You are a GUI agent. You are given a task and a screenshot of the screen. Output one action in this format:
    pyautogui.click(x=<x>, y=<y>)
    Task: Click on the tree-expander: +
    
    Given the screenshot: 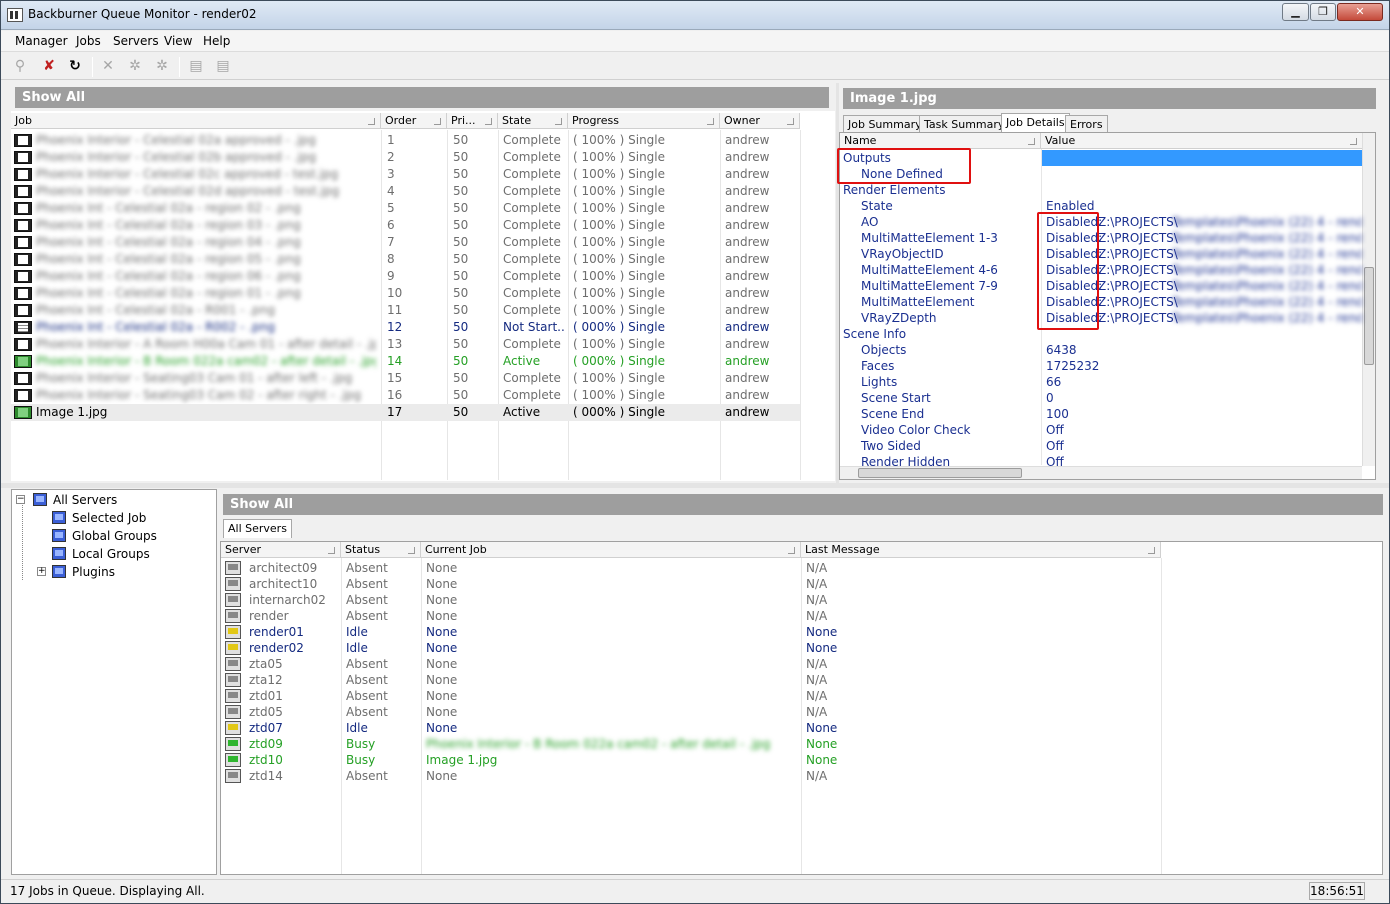 What is the action you would take?
    pyautogui.click(x=41, y=571)
    